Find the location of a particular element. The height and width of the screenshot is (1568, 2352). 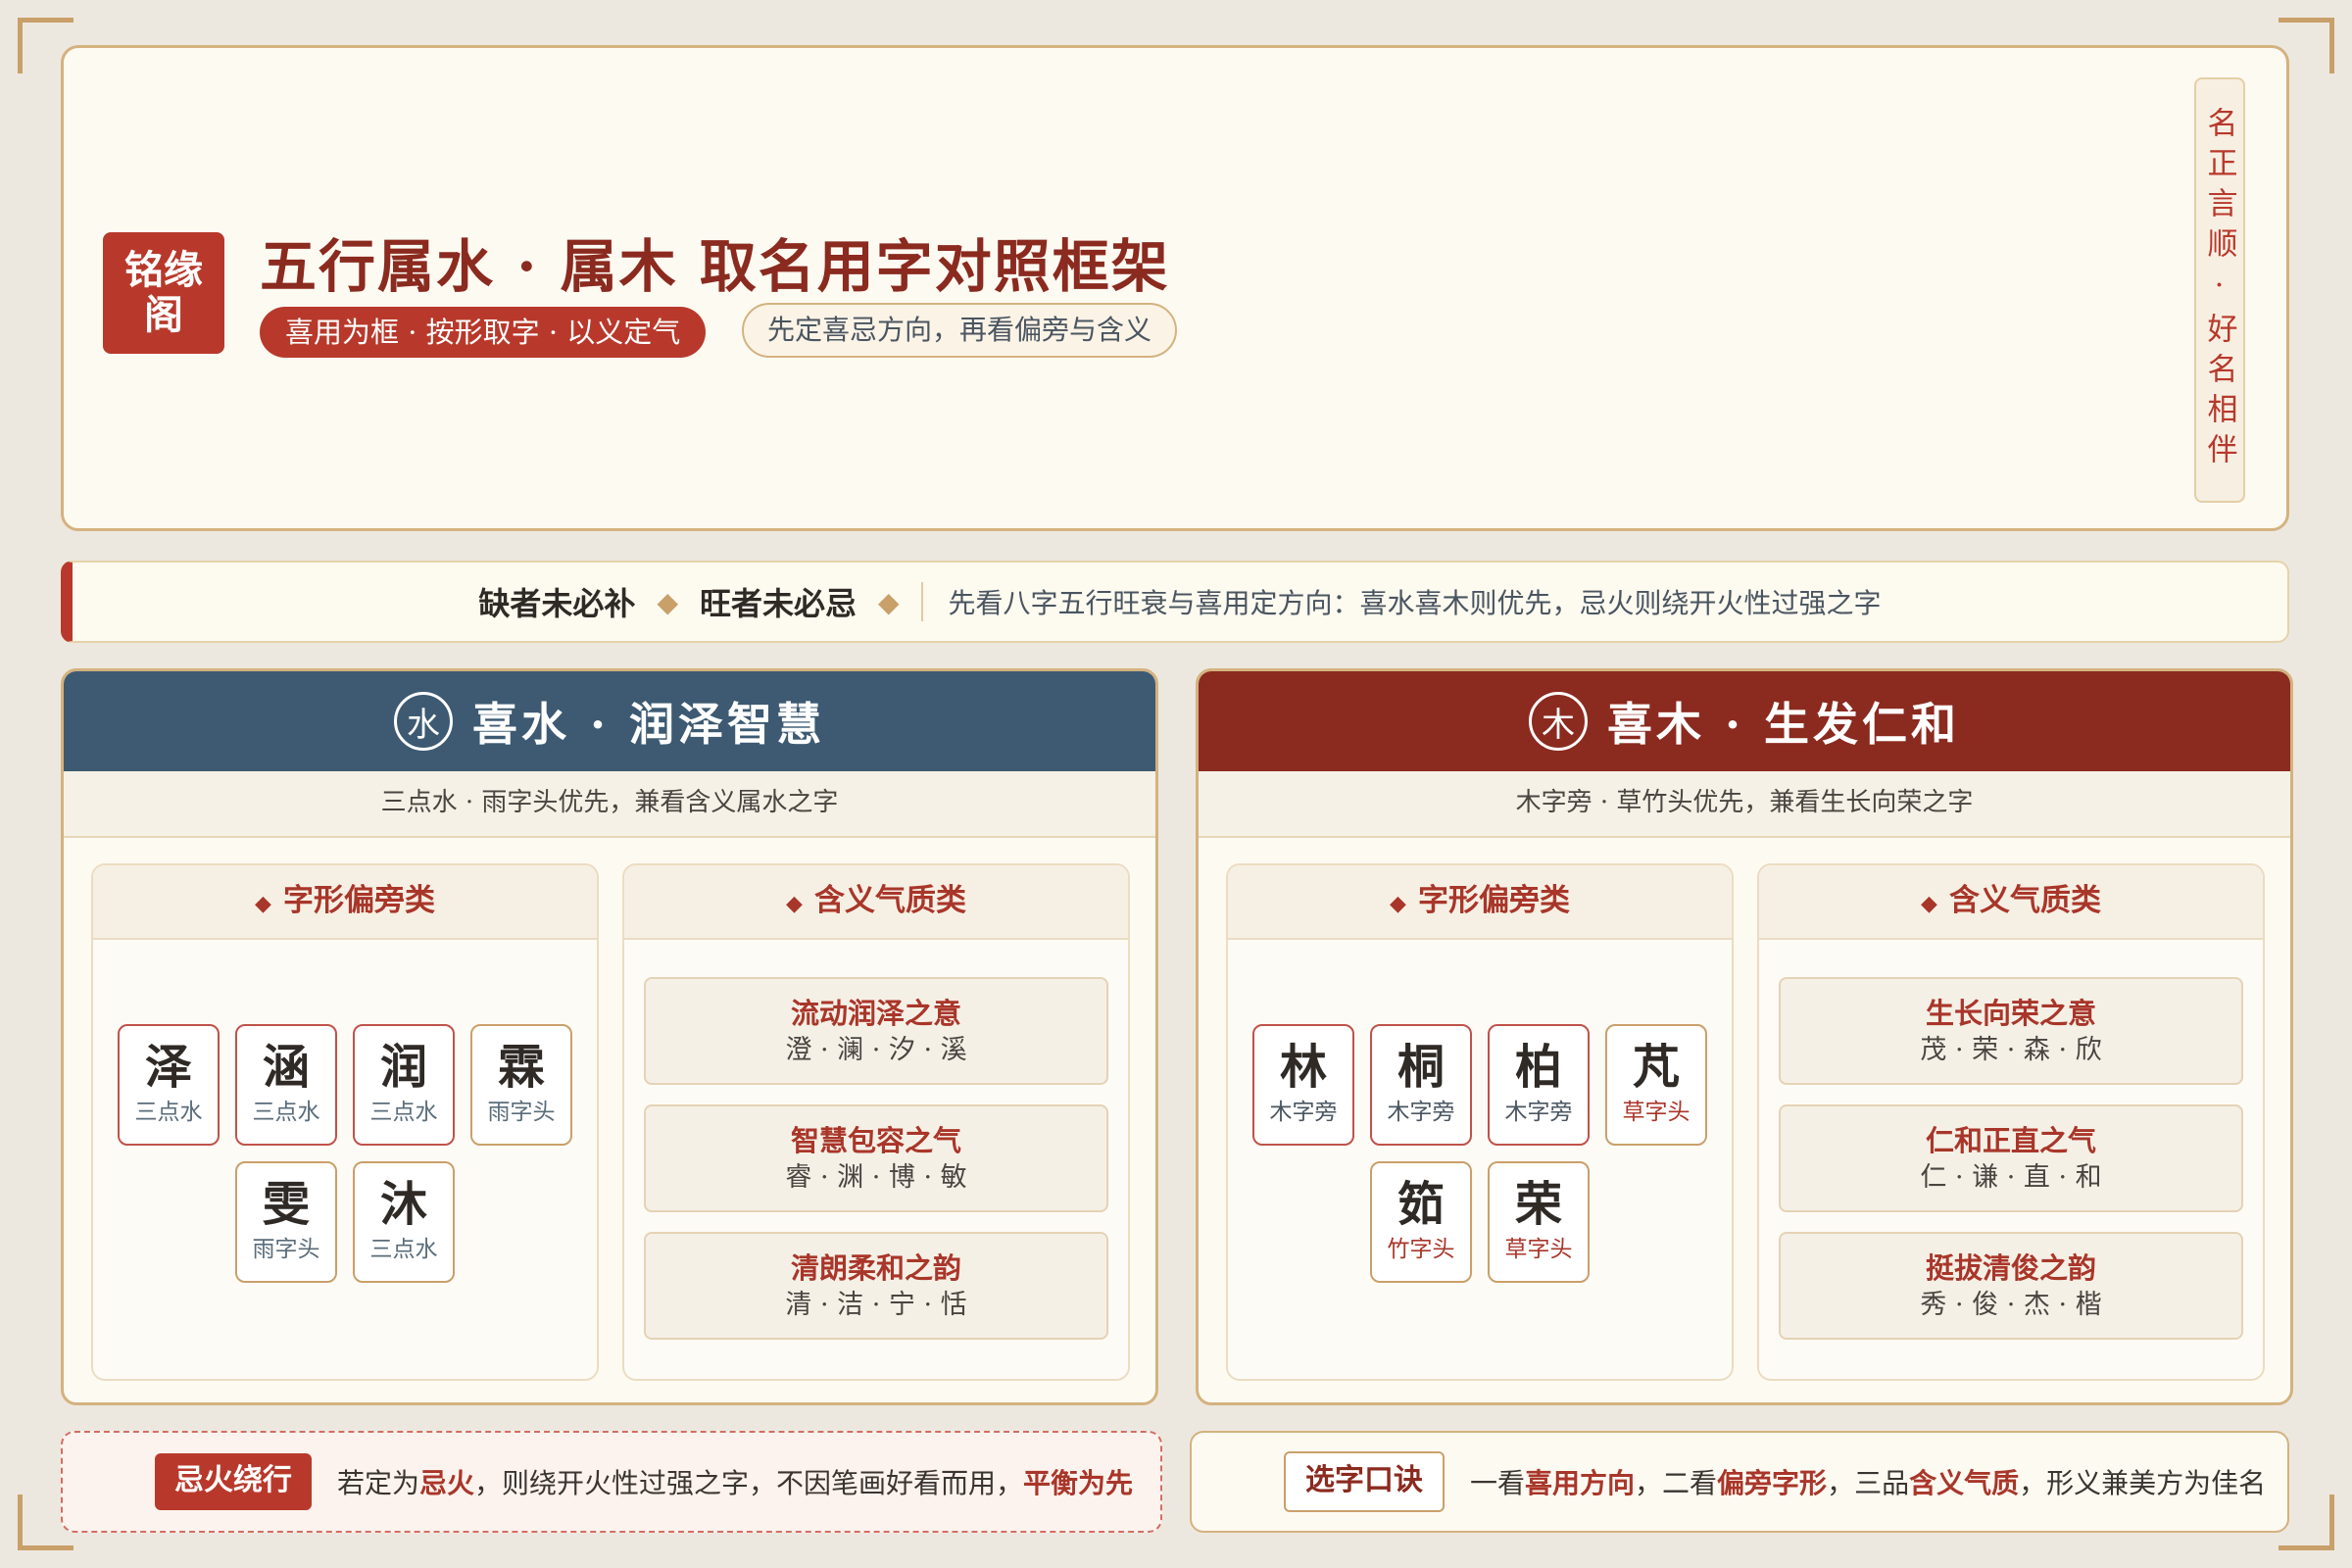

meaning-card: 清朗柔和之韵清 · 洁 · 宁 · 恬 is located at coordinates (876, 1286).